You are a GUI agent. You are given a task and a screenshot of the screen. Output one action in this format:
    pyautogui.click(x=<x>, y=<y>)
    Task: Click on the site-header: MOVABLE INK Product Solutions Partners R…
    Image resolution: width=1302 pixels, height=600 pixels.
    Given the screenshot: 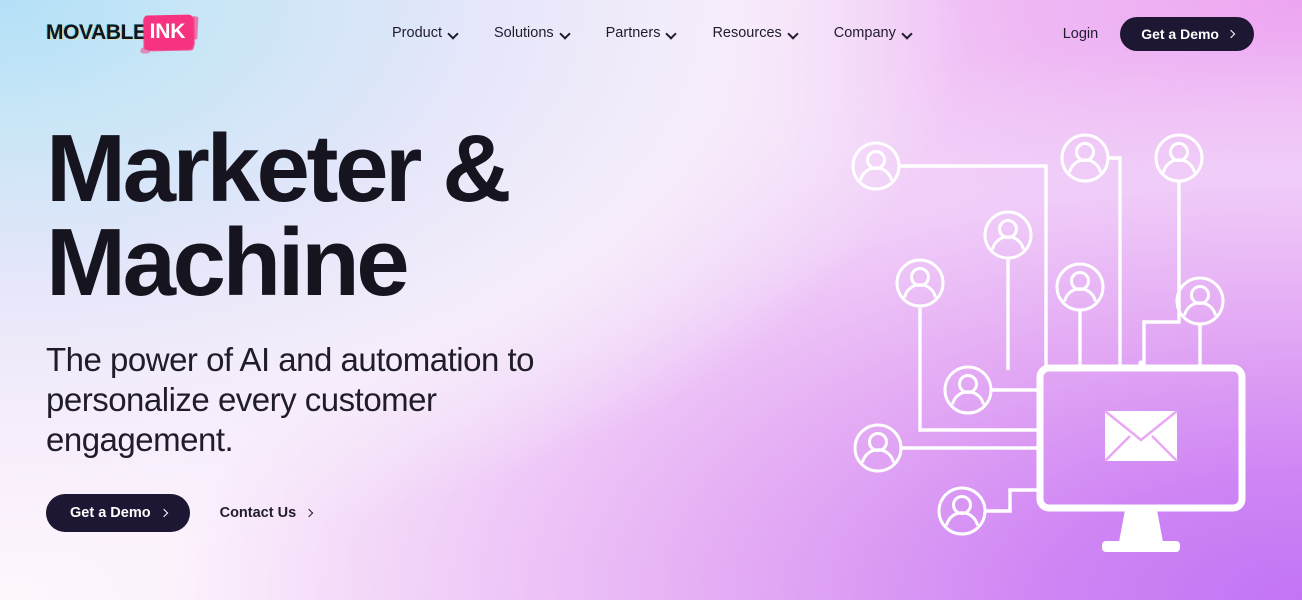 What is the action you would take?
    pyautogui.click(x=651, y=33)
    